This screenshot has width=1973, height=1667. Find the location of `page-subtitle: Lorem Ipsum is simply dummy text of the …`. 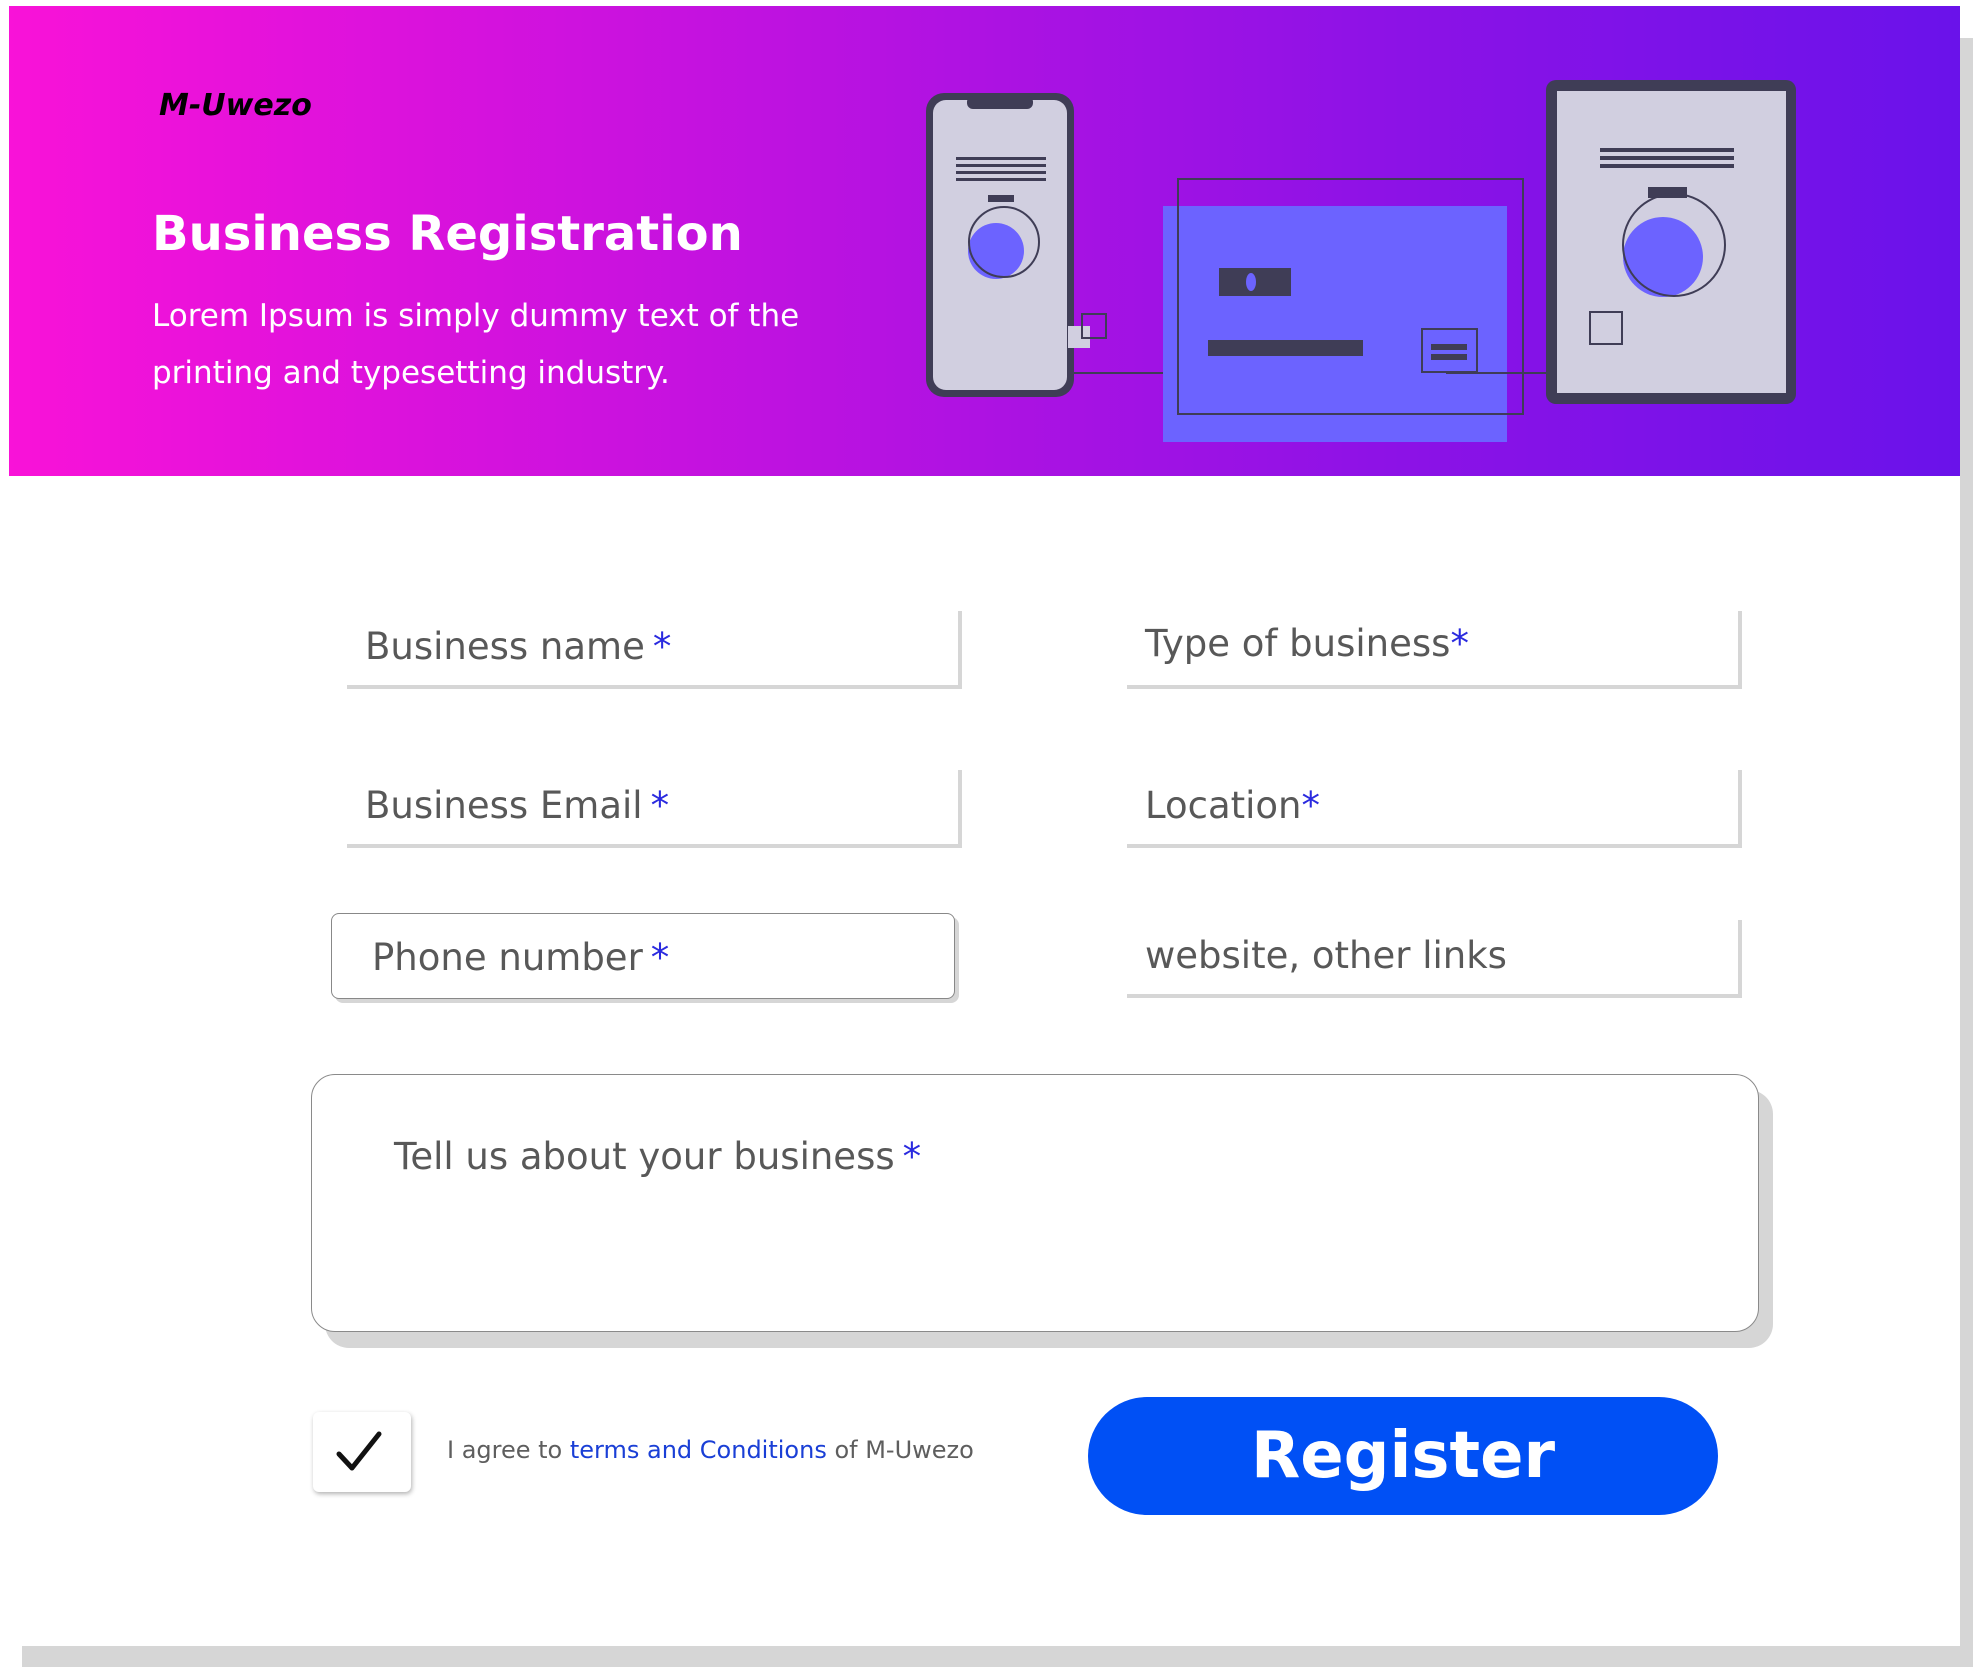

page-subtitle: Lorem Ipsum is simply dummy text of the … is located at coordinates (476, 344).